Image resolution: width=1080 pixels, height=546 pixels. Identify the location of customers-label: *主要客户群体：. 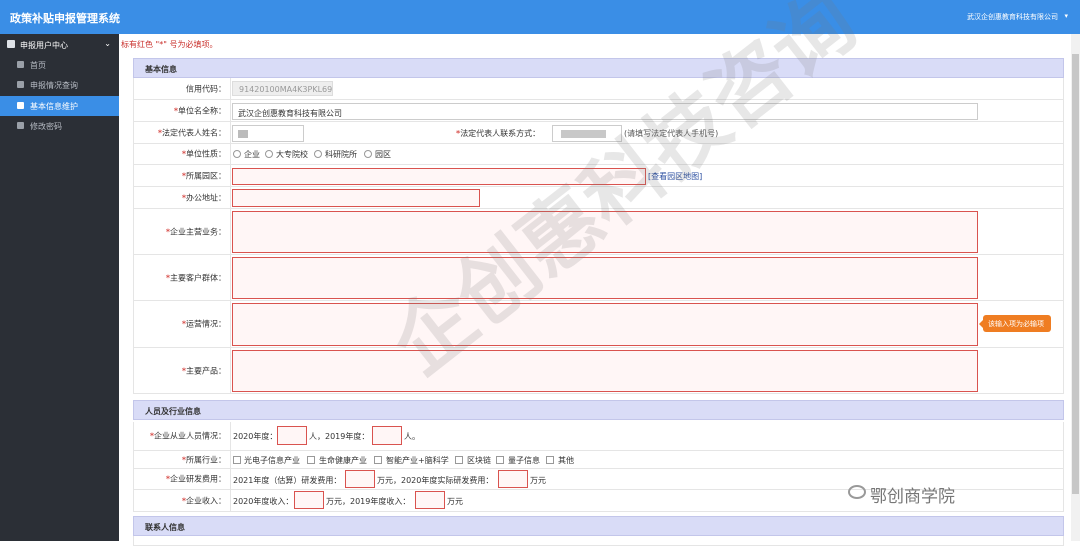
(195, 277).